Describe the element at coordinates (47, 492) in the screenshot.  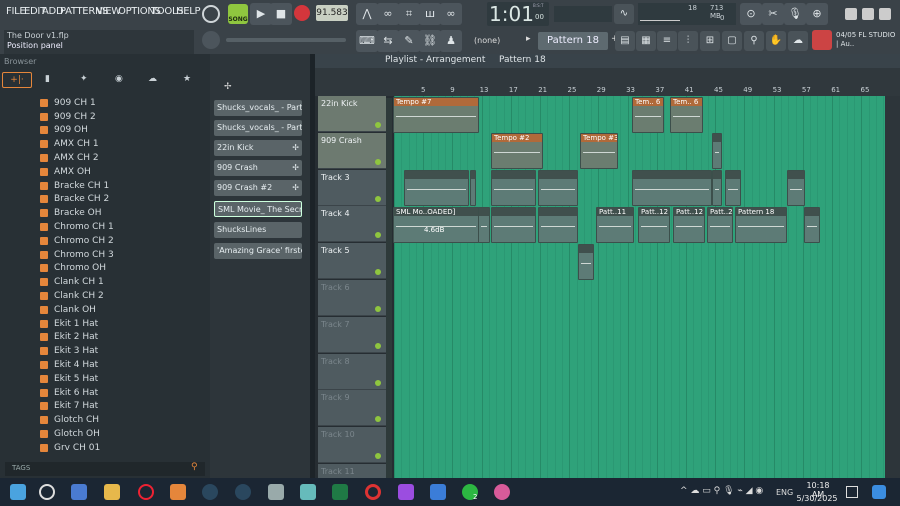
I see `search-taskbar-icon` at that location.